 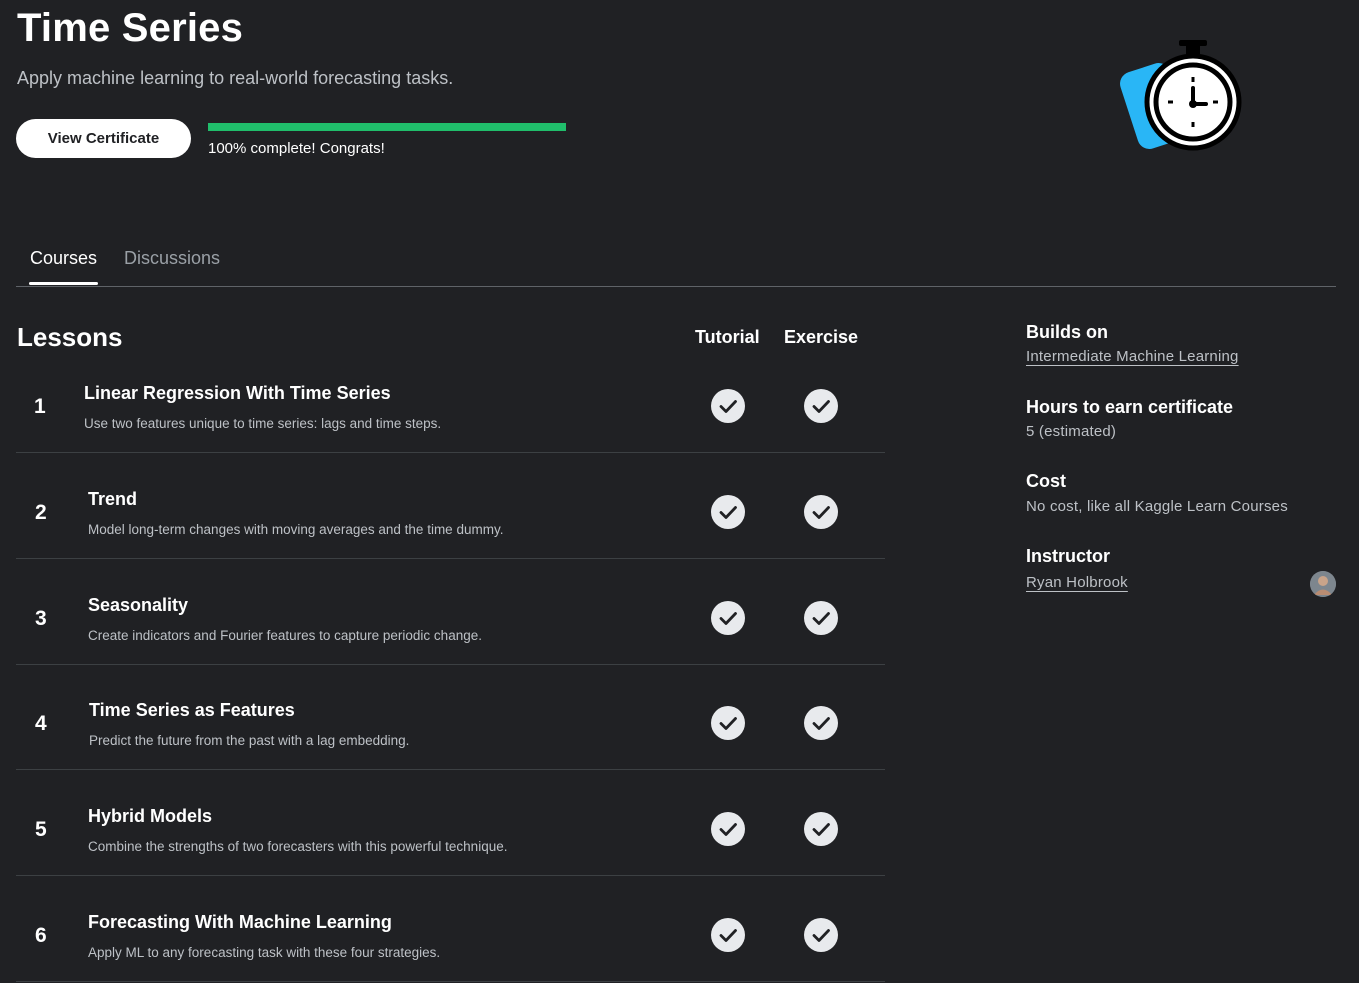 I want to click on lesson-title: Hybrid Models, so click(x=150, y=816).